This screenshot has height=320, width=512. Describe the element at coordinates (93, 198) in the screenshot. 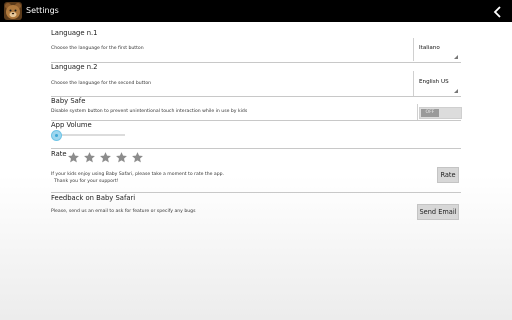

I see `feedback-title: Feedback on Baby Safari` at that location.